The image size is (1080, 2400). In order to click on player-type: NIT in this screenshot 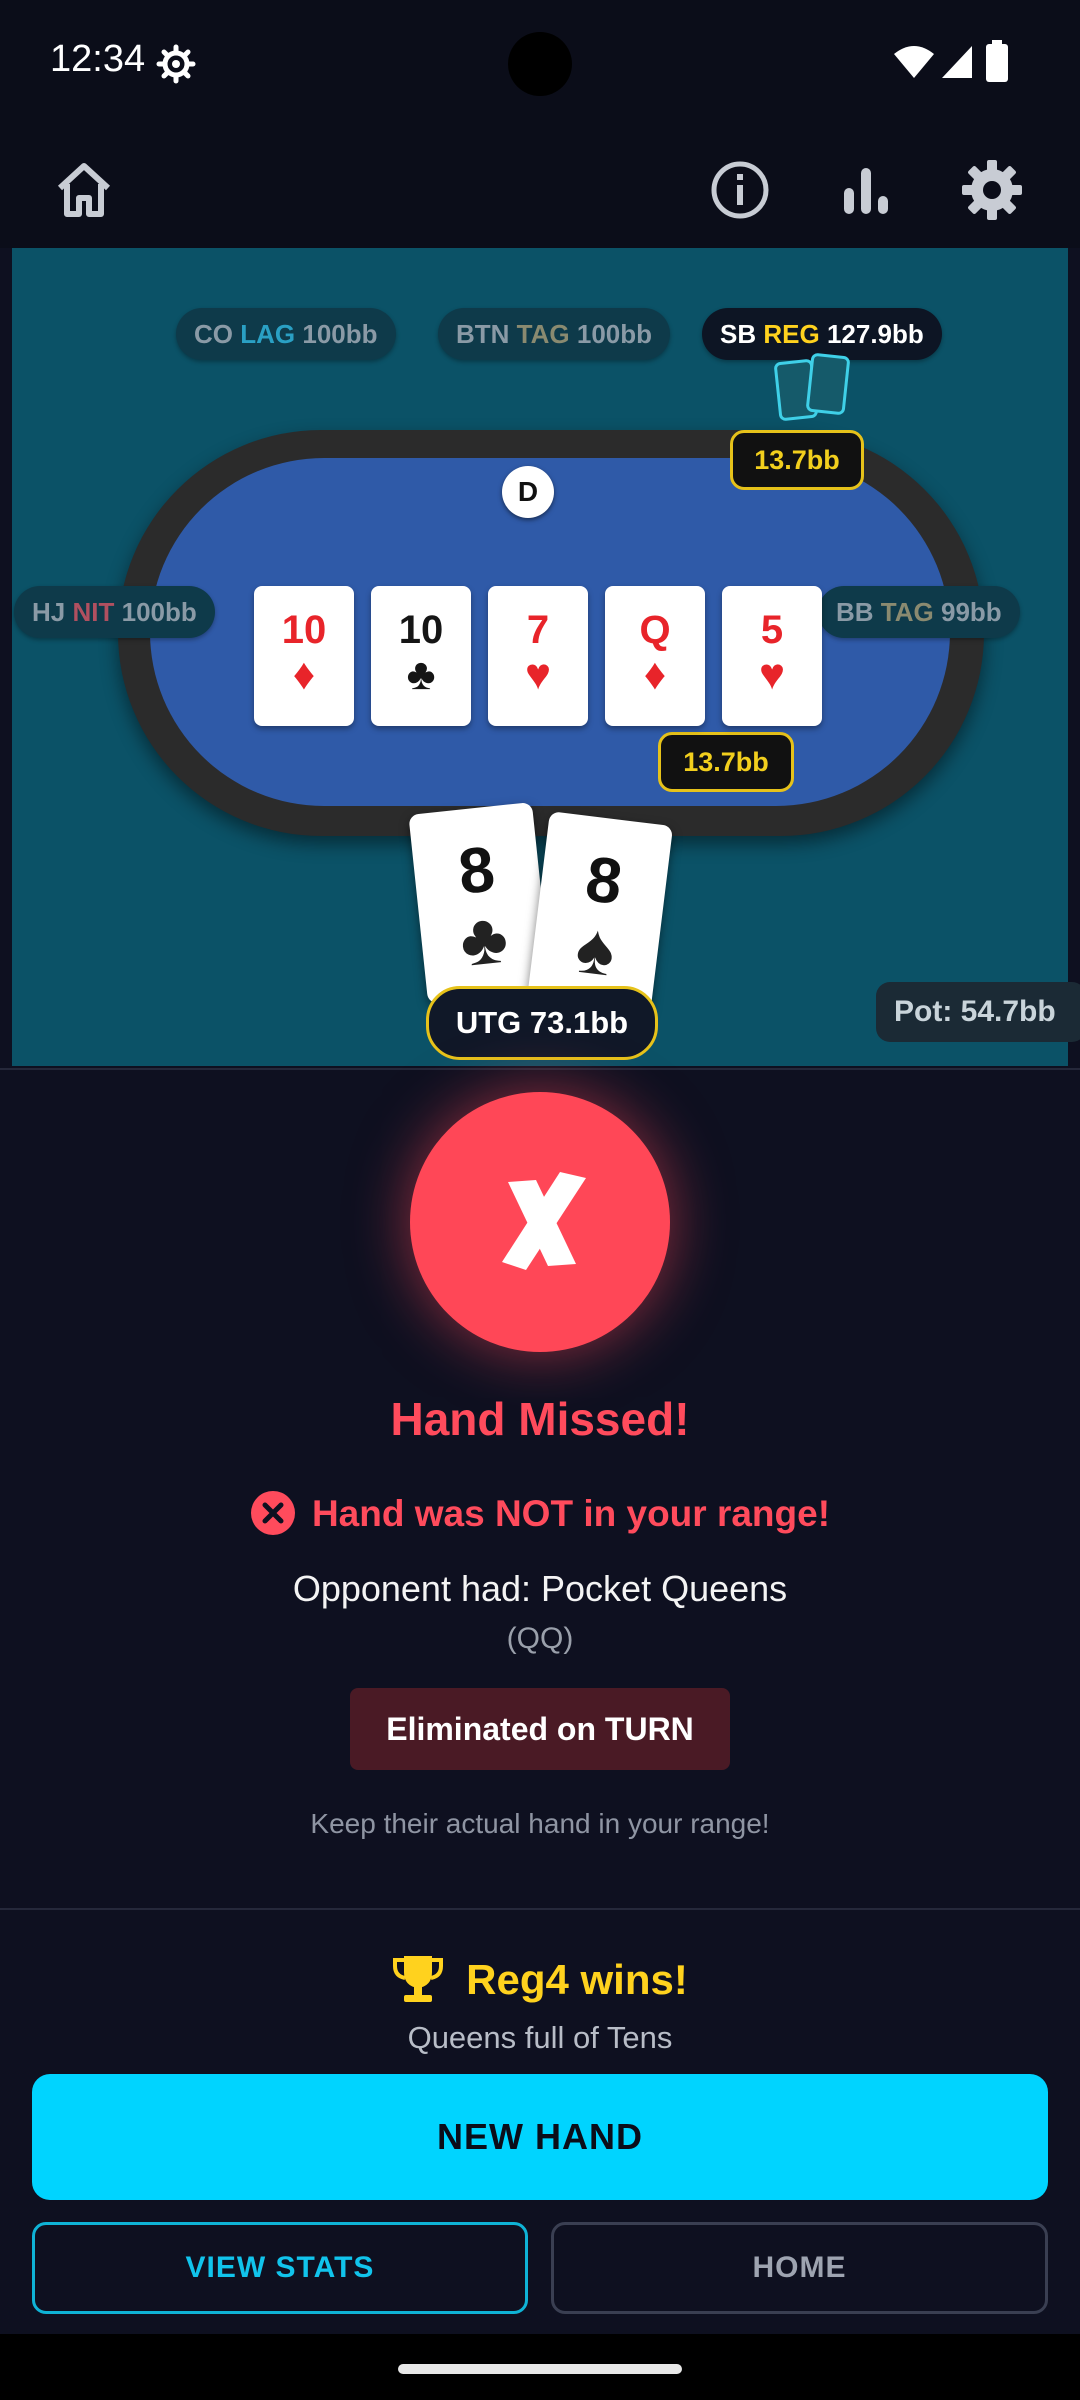, I will do `click(93, 612)`.